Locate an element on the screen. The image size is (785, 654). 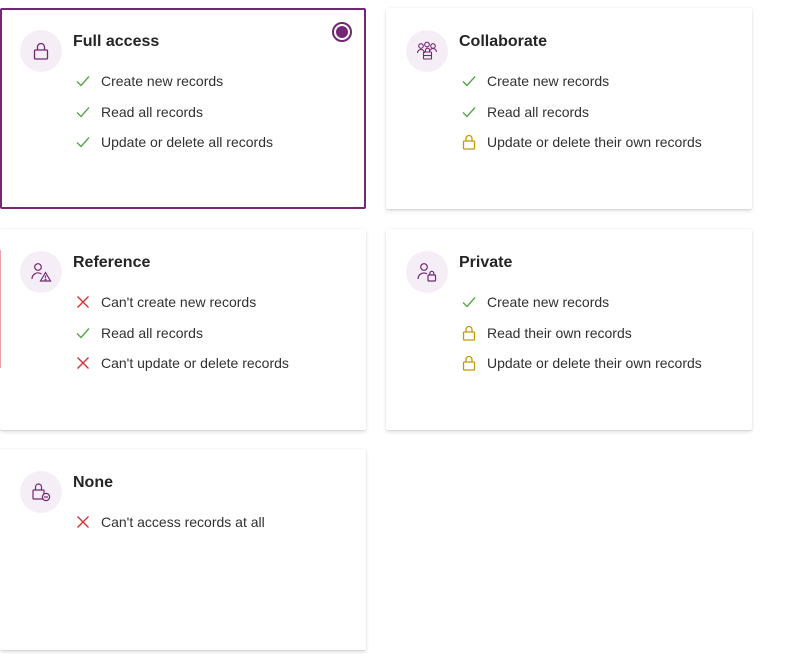
permission-item: Update or delete all records is located at coordinates (173, 142).